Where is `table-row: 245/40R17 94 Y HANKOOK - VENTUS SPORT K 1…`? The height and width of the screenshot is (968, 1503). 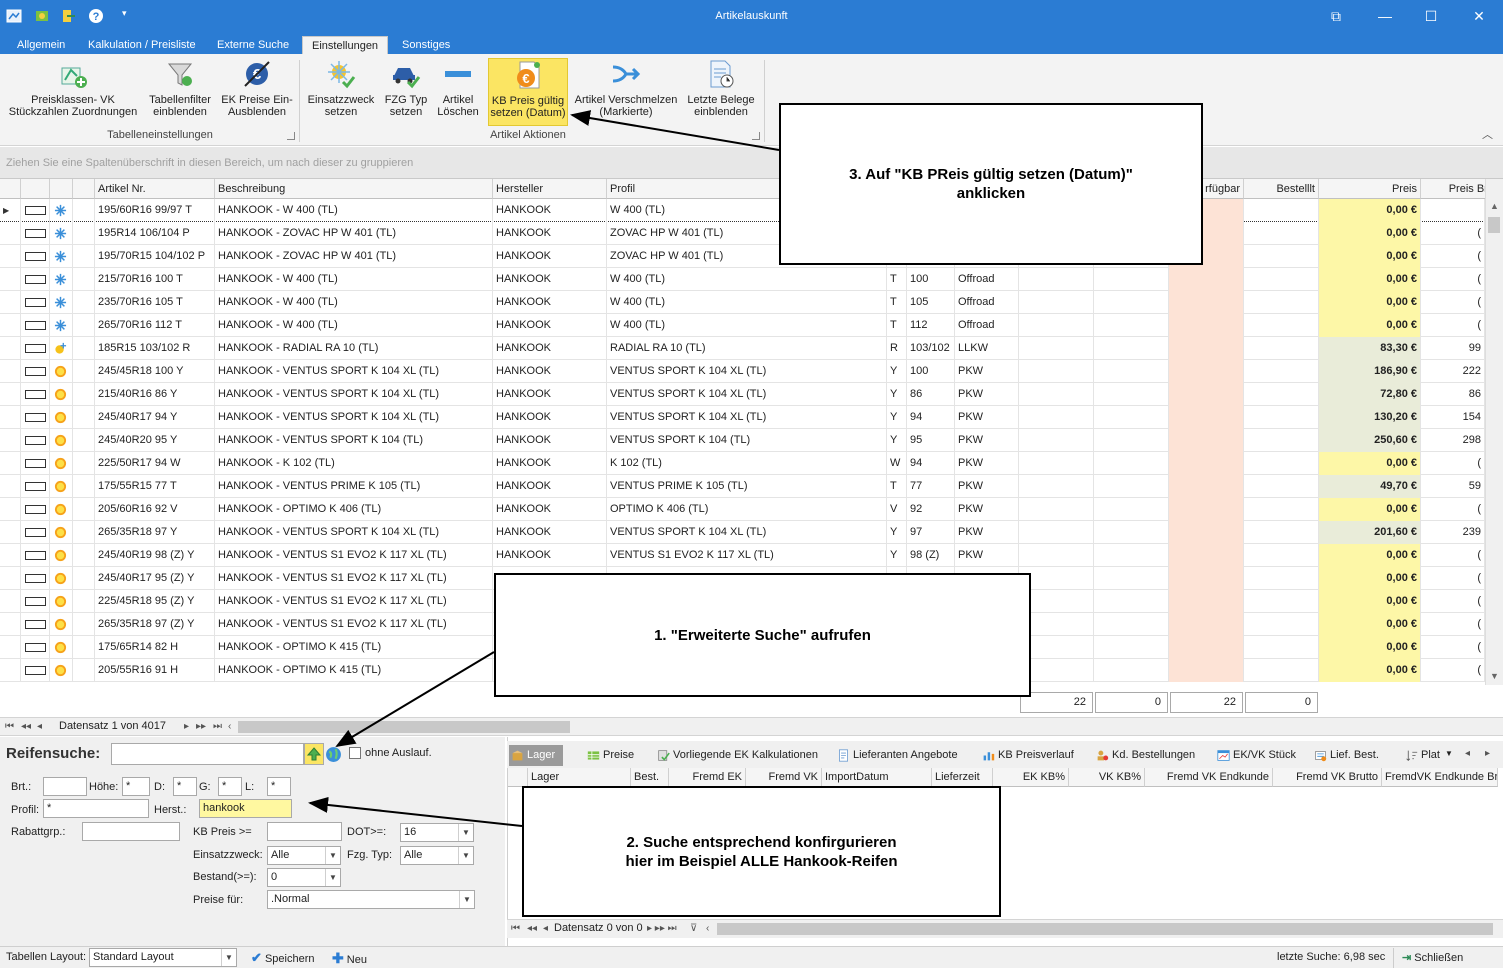
table-row: 245/40R17 94 Y HANKOOK - VENTUS SPORT K 1… is located at coordinates (742, 417).